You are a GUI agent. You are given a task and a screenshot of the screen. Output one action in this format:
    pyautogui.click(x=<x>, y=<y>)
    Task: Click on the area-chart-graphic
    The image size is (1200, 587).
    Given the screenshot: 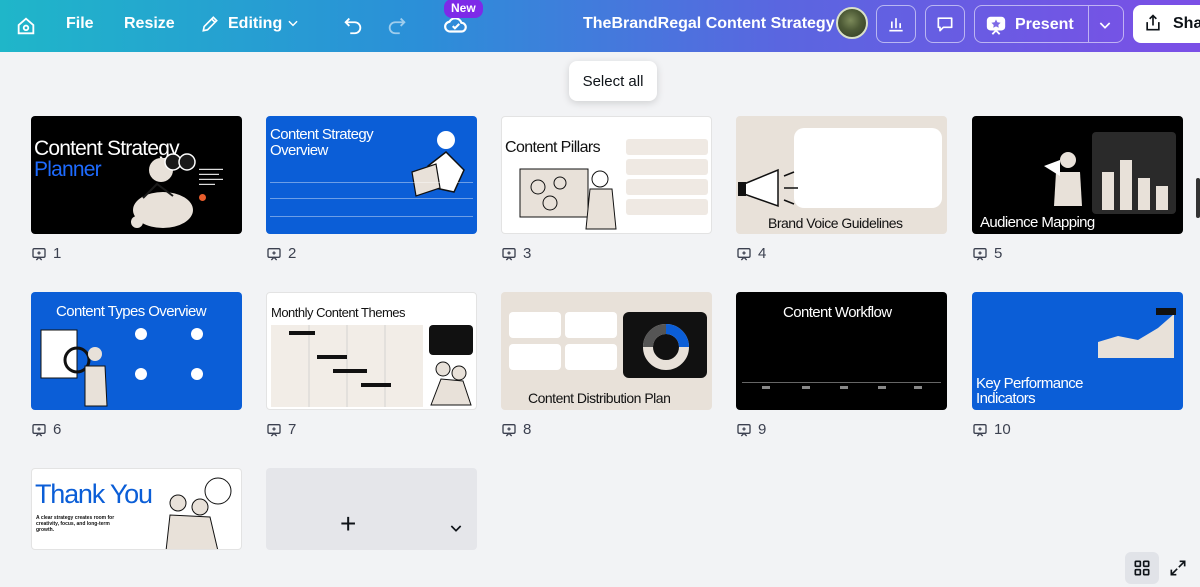 What is the action you would take?
    pyautogui.click(x=1137, y=333)
    